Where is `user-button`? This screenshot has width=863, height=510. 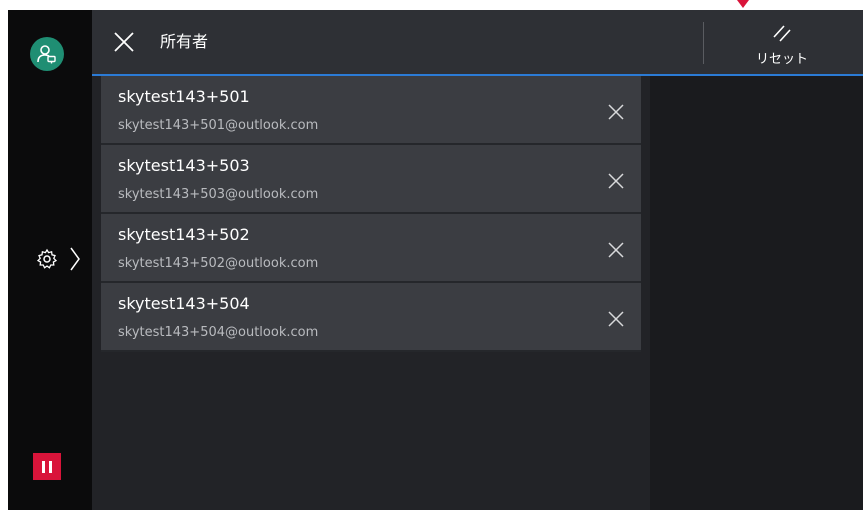 user-button is located at coordinates (47, 54).